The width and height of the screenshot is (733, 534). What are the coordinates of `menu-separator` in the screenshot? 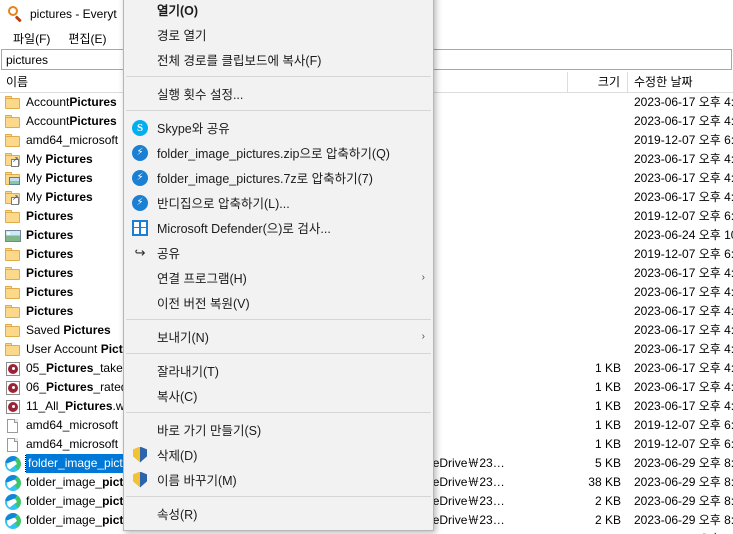 It's located at (278, 319).